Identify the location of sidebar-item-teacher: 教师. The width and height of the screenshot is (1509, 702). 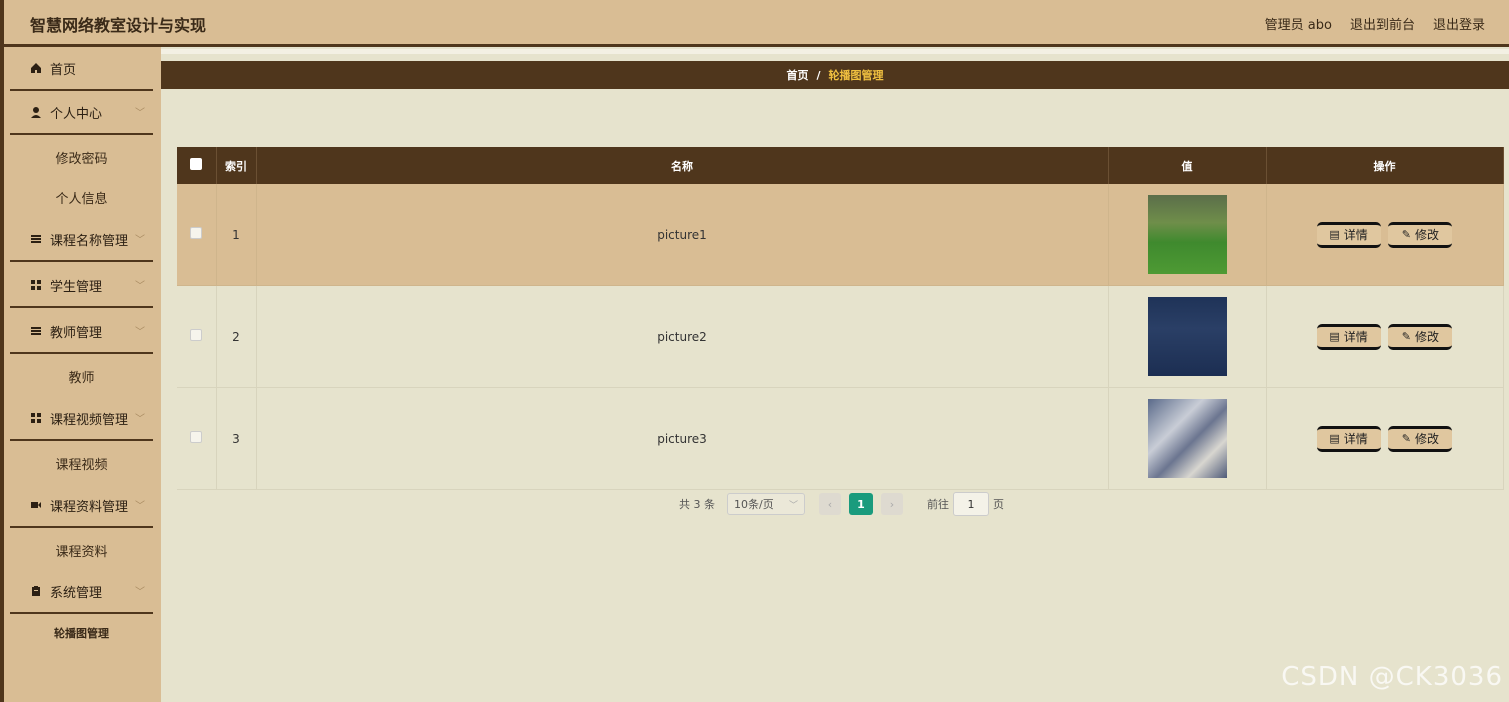
(81, 376).